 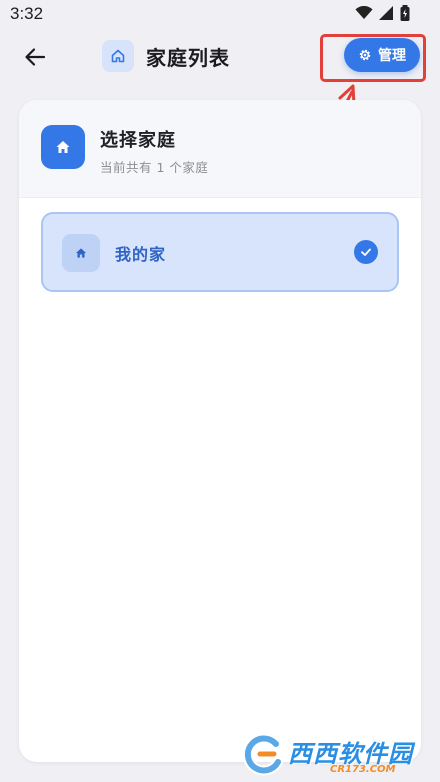 What do you see at coordinates (118, 56) in the screenshot?
I see `home-outline-icon` at bounding box center [118, 56].